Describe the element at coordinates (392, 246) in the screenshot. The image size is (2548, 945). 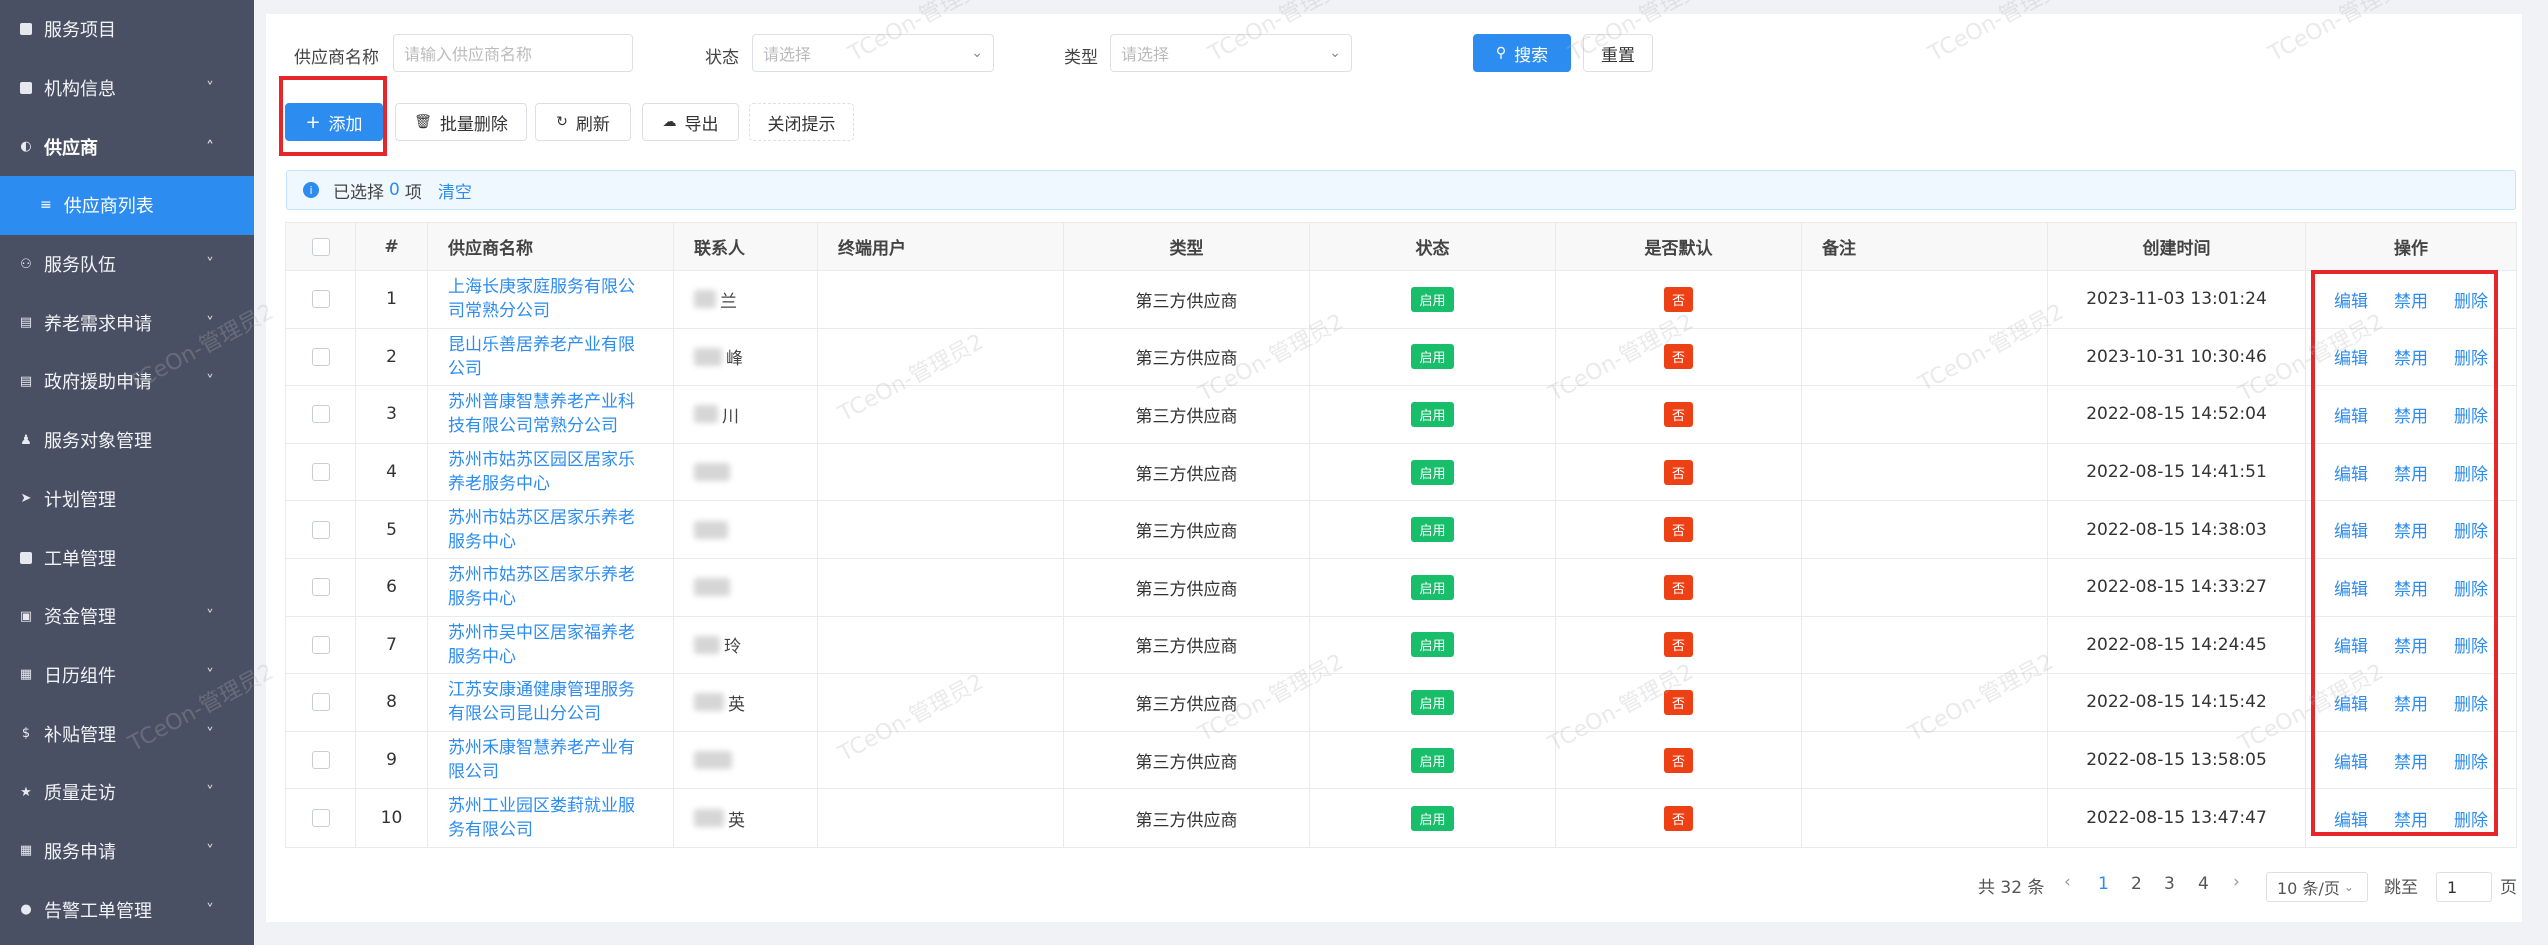
I see `header-index: #` at that location.